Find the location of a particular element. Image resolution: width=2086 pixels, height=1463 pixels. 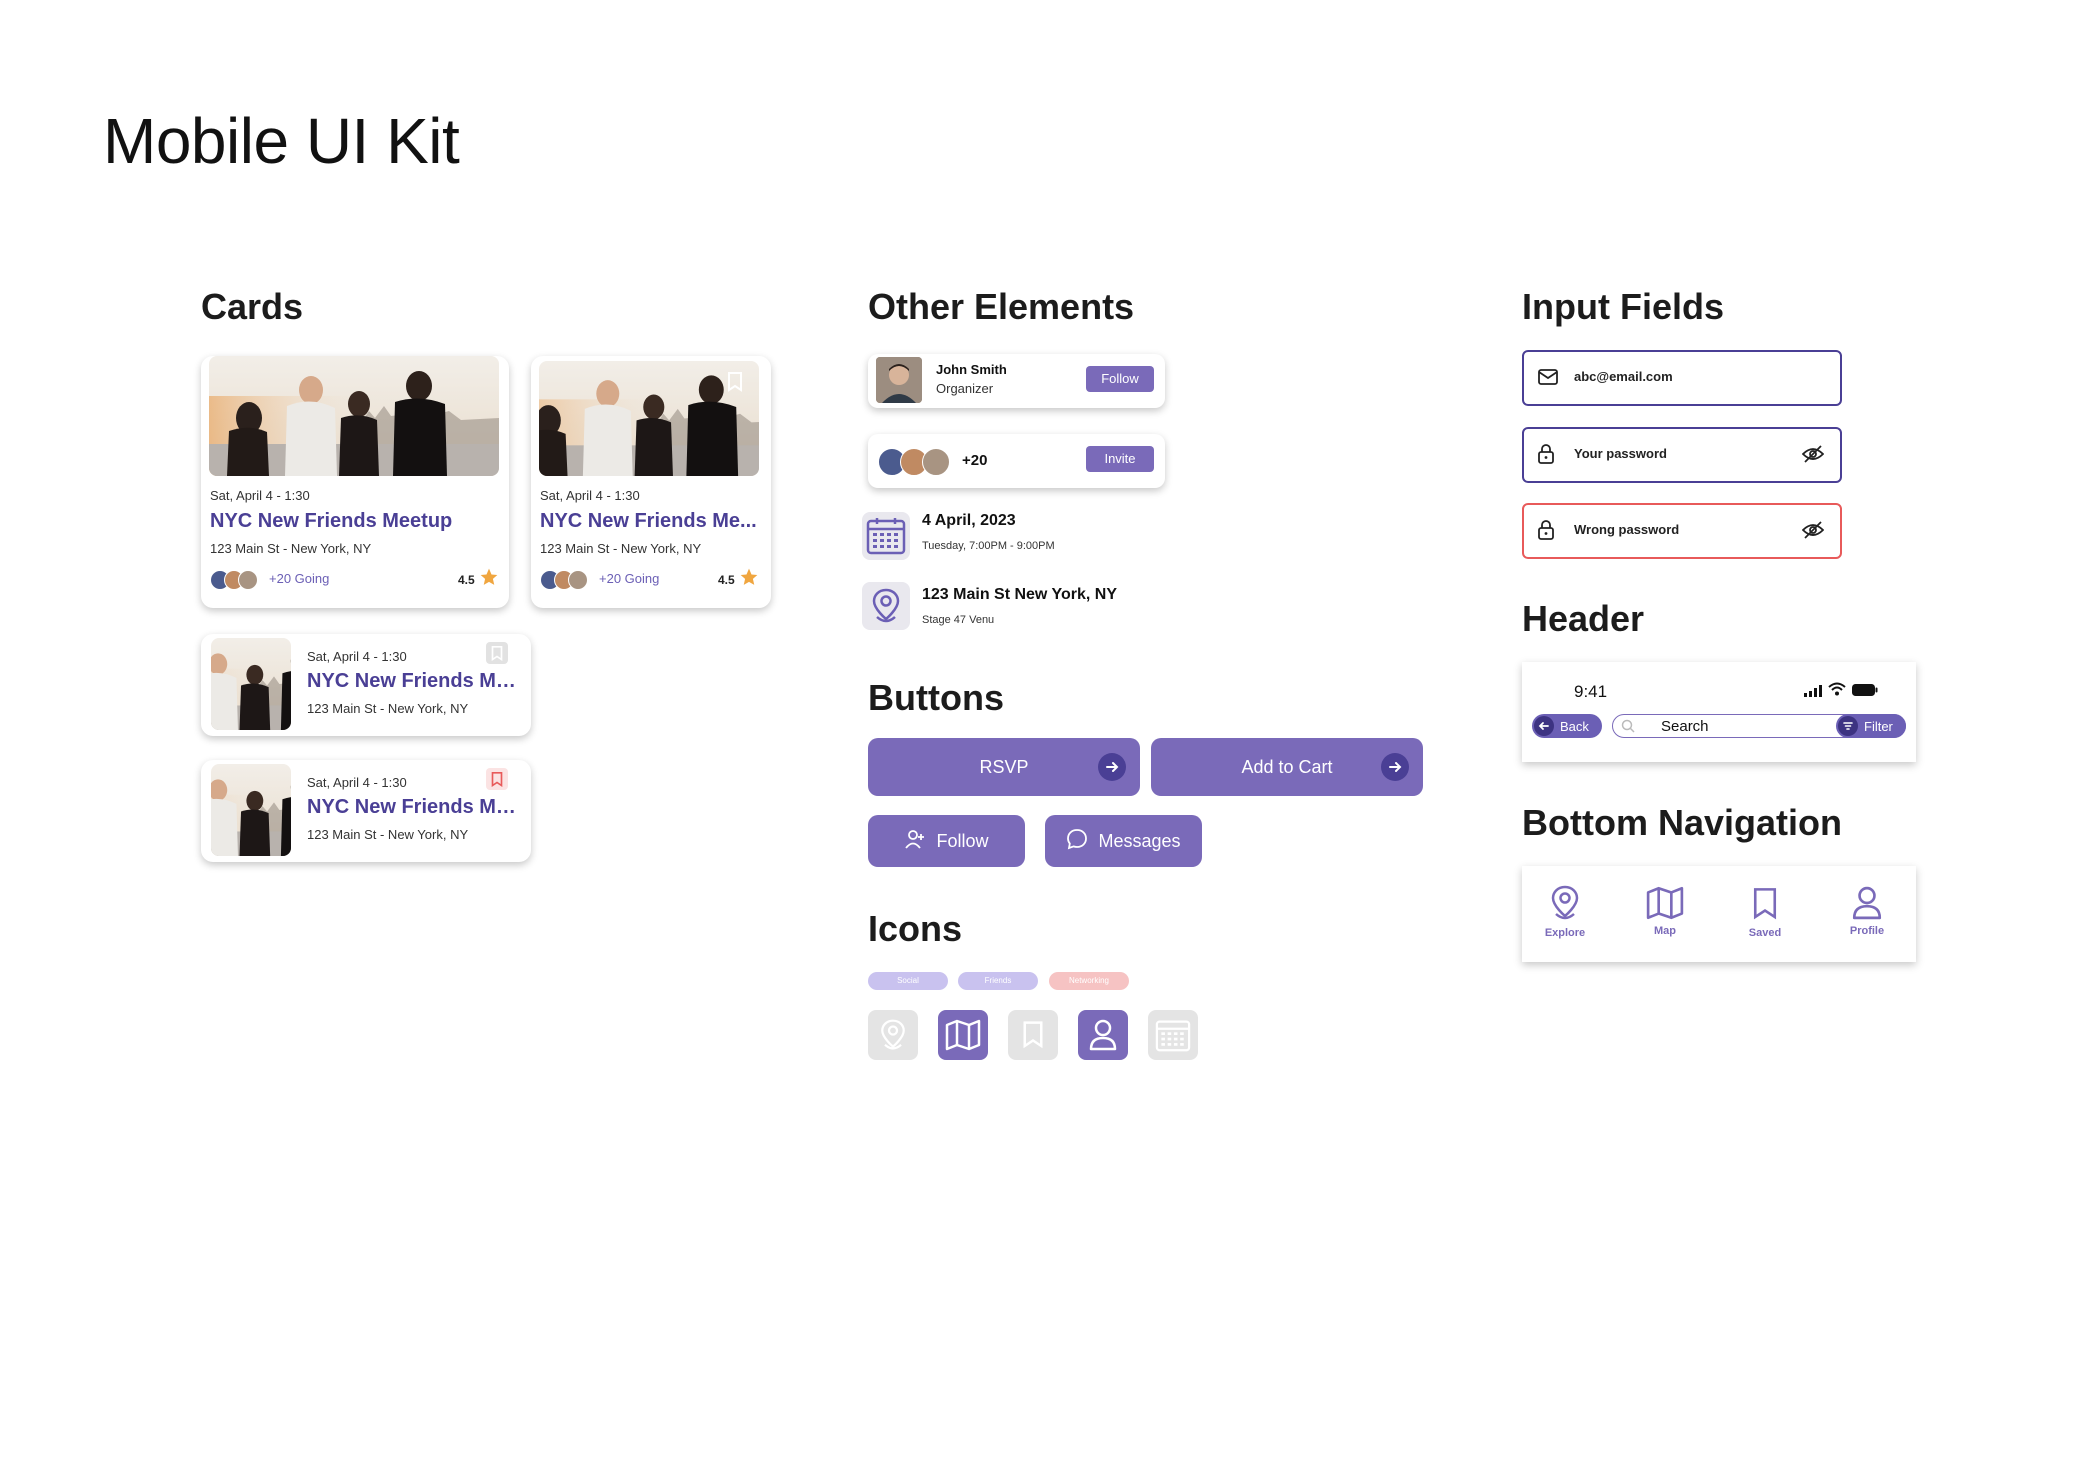

rsvp-label: RSVP is located at coordinates (1004, 766).